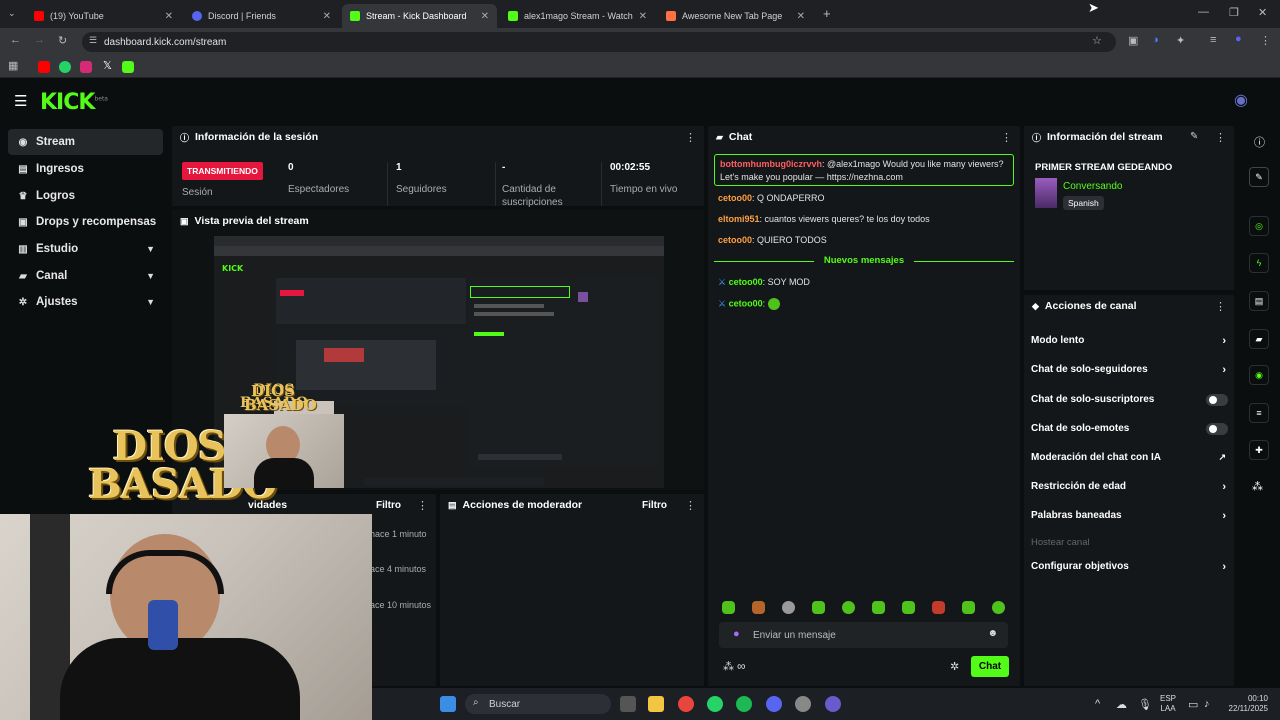 This screenshot has height=720, width=1280. What do you see at coordinates (86, 67) in the screenshot?
I see `instagram-bookmark-icon` at bounding box center [86, 67].